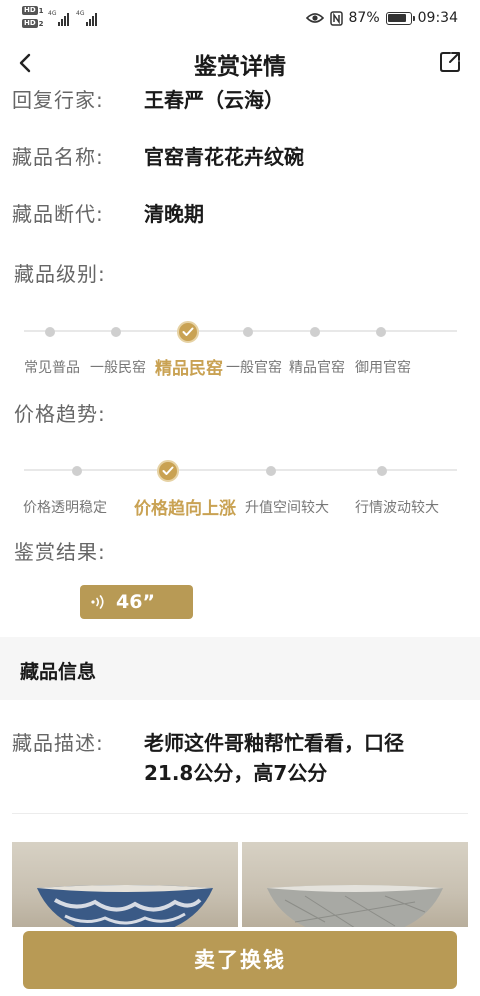 This screenshot has height=996, width=480. I want to click on audio-duration: 46”, so click(135, 602).